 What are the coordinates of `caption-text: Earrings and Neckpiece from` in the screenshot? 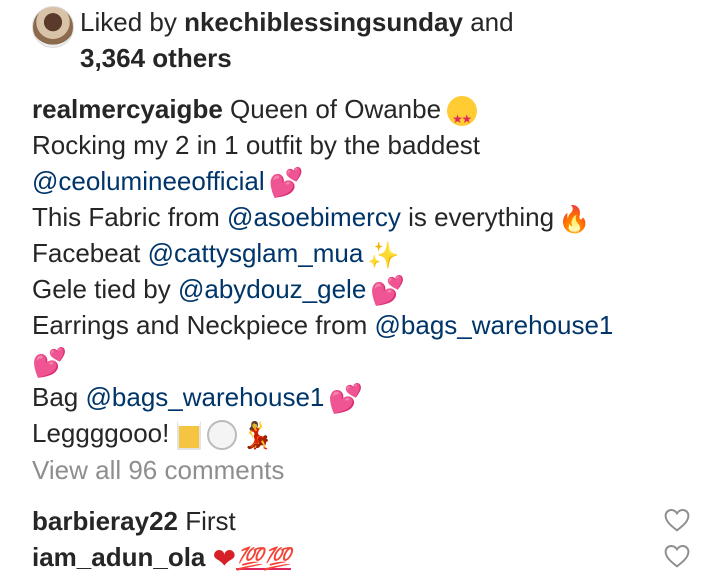 It's located at (200, 325).